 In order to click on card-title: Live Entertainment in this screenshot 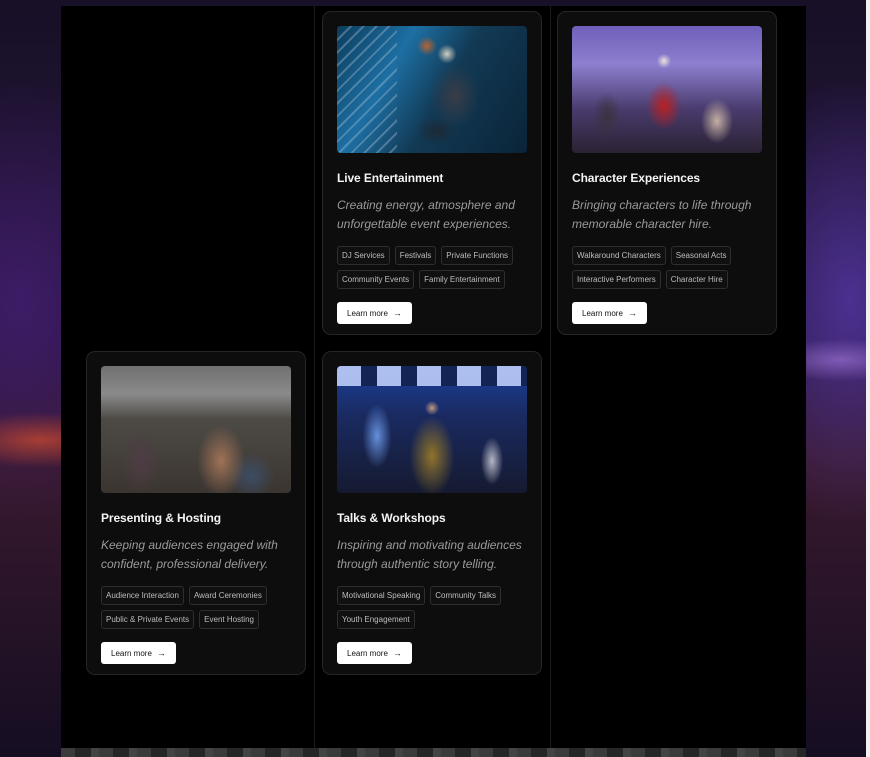, I will do `click(390, 178)`.